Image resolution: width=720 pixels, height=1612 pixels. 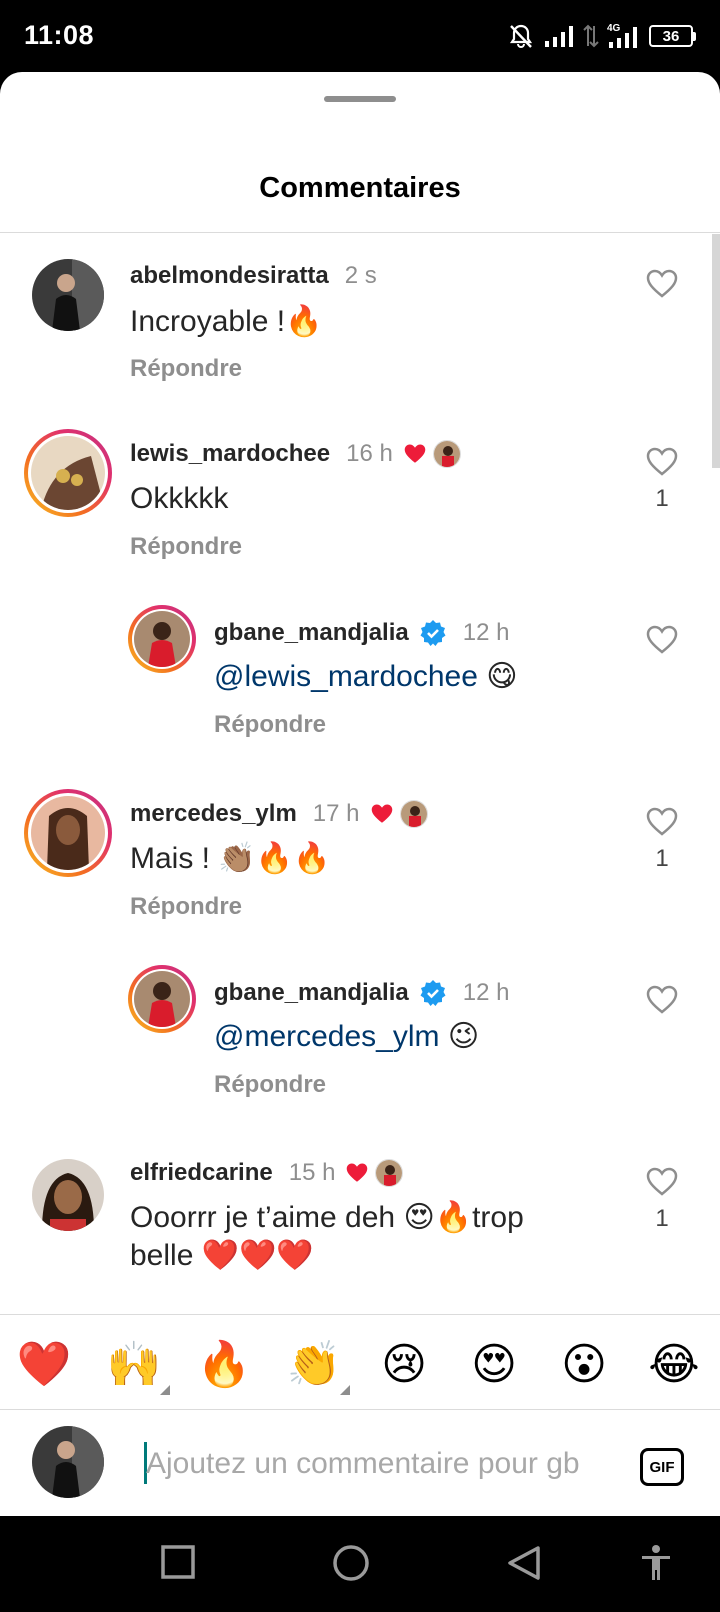 What do you see at coordinates (614, 28) in the screenshot?
I see `svg-text: 4G` at bounding box center [614, 28].